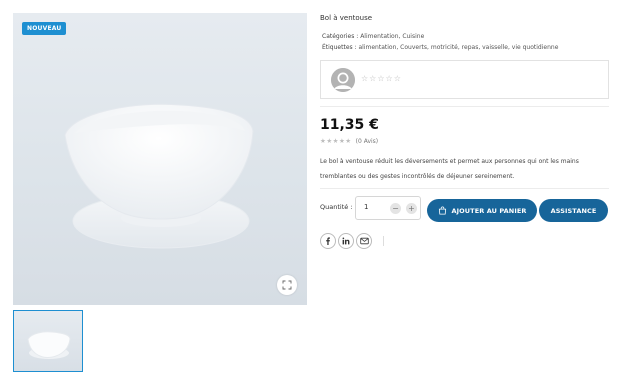  What do you see at coordinates (159, 176) in the screenshot?
I see `bowl-illustration` at bounding box center [159, 176].